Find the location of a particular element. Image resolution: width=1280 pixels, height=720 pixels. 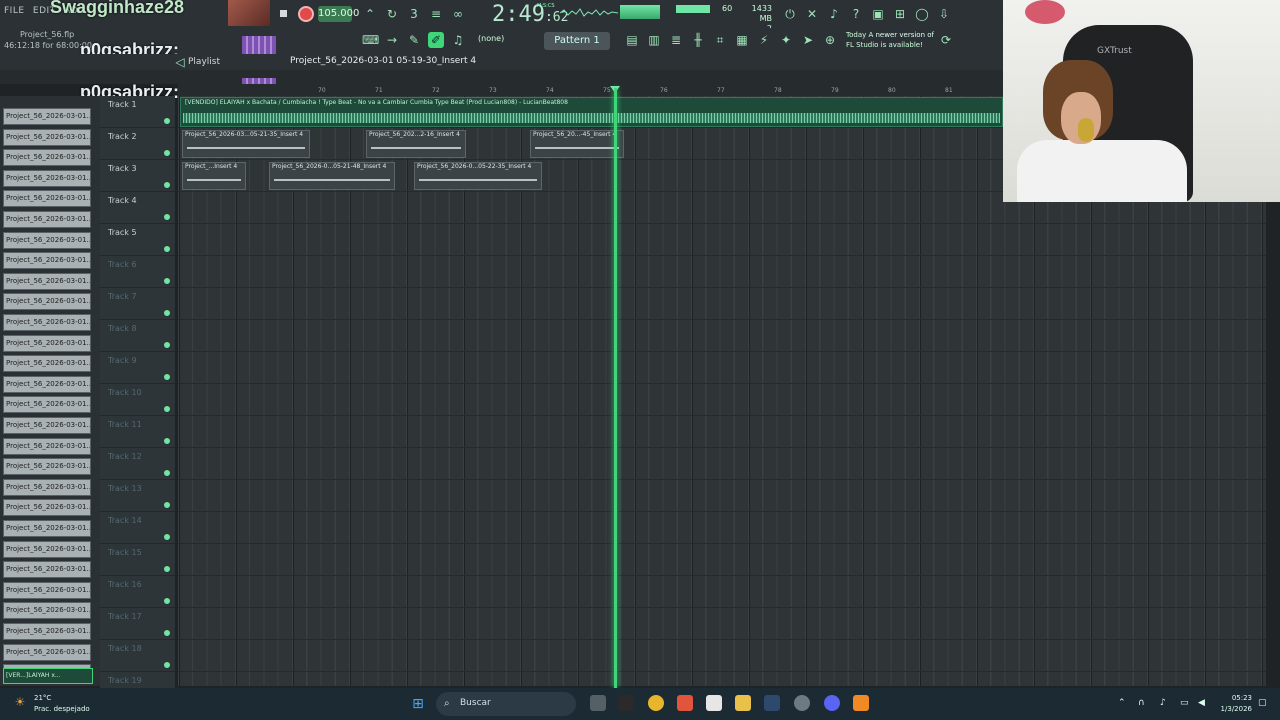

channel-rack-icon: ≣ is located at coordinates (676, 40).